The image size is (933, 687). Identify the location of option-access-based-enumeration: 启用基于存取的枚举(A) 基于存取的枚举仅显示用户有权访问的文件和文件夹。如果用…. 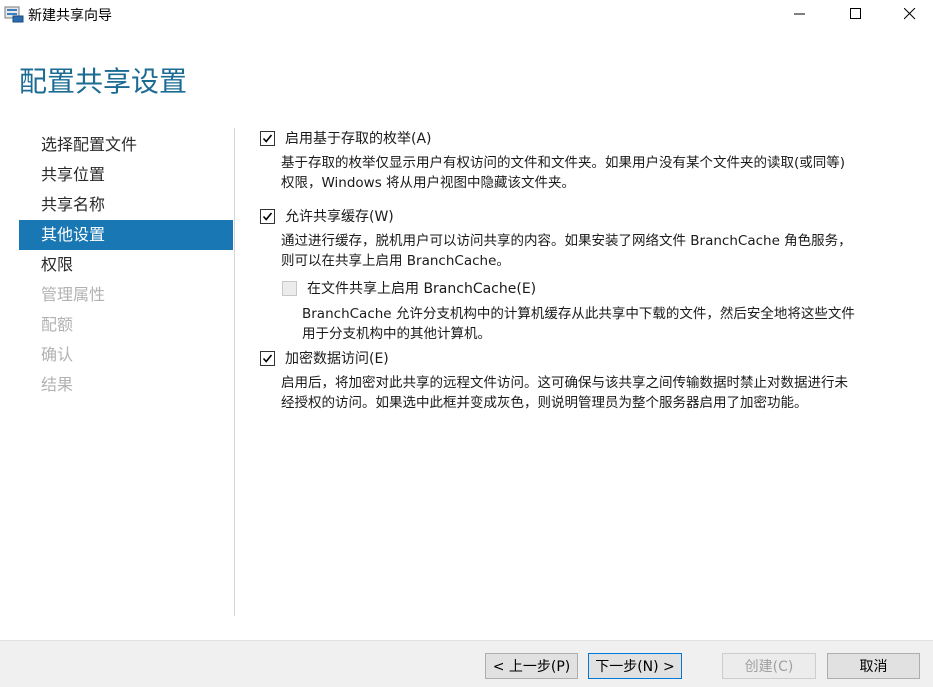
(590, 160).